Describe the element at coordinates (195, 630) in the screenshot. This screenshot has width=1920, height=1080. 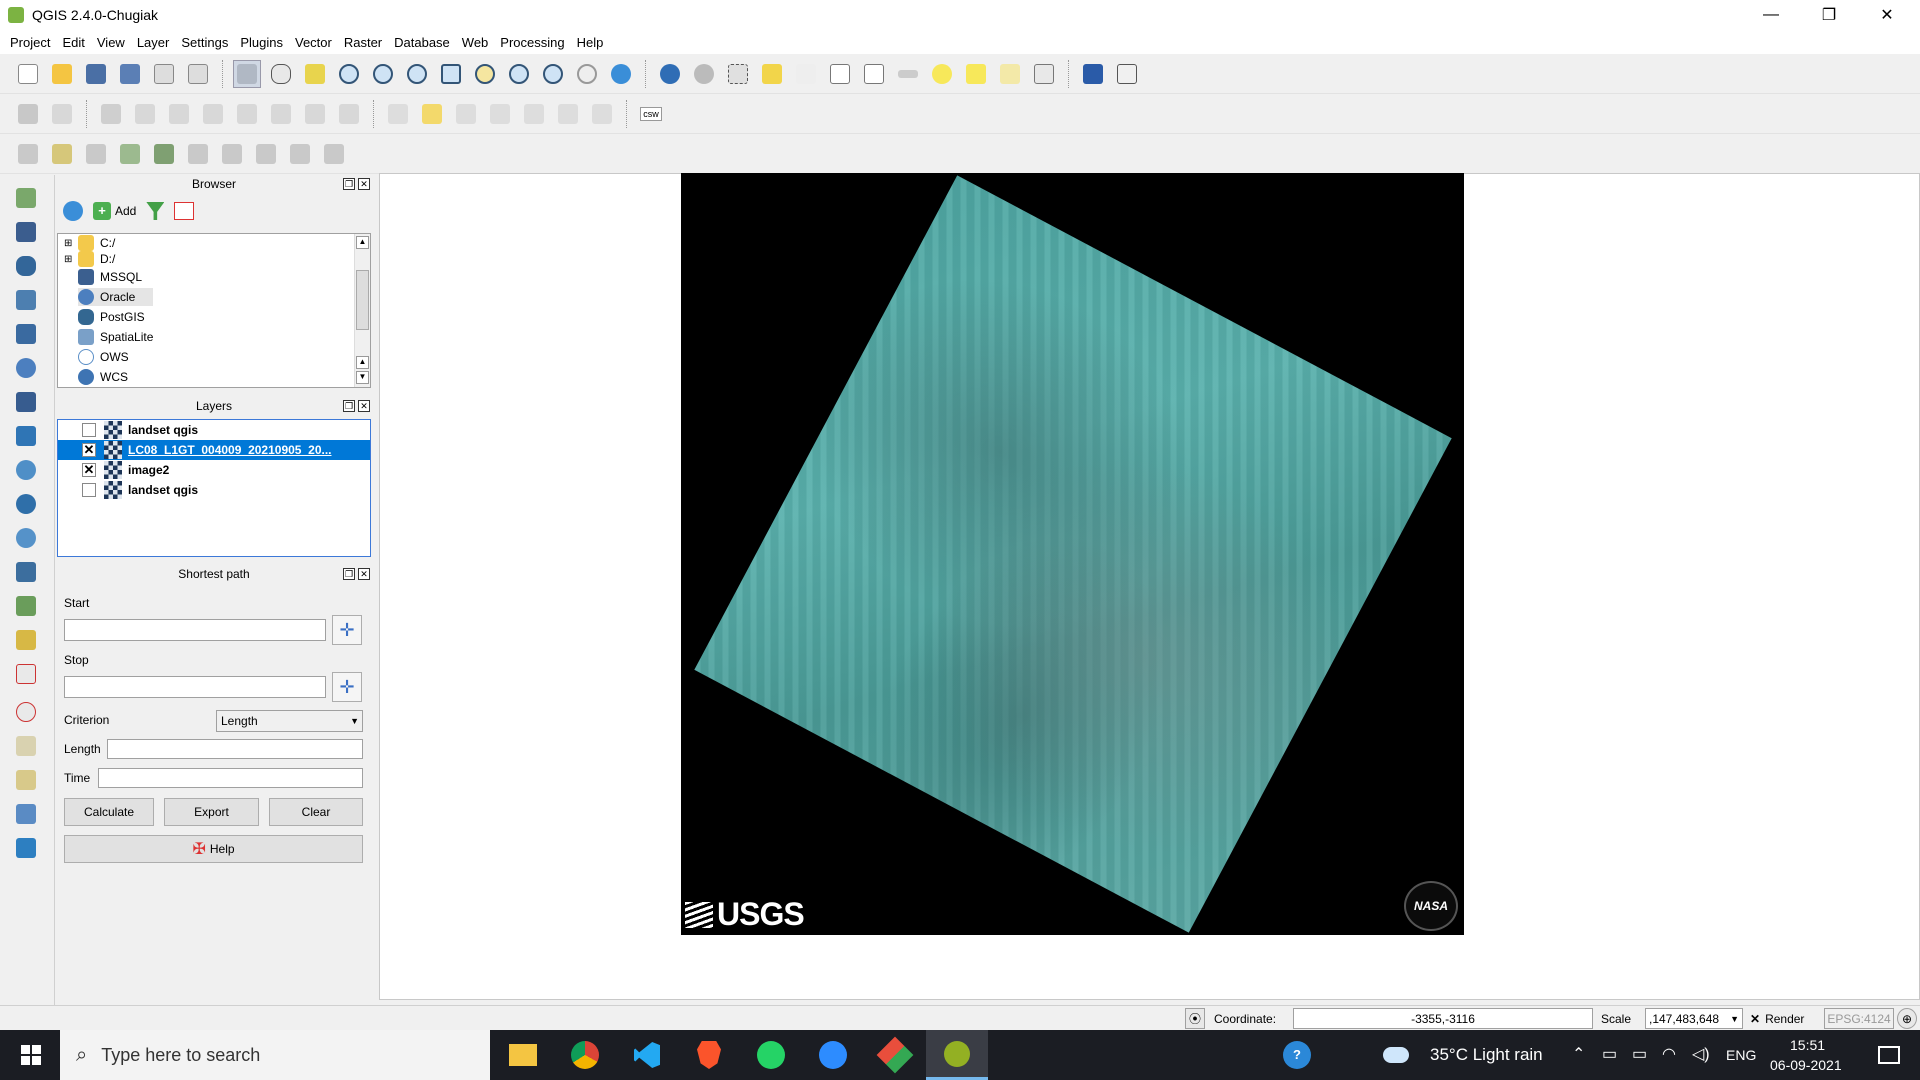
I see `start-point-field` at that location.